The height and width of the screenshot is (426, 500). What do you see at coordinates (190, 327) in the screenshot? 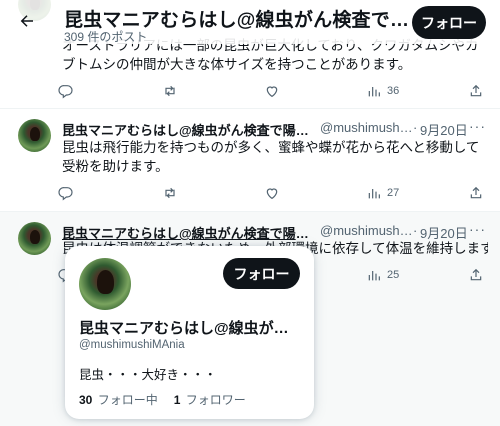
I see `card-name: 昆虫マニアむらはし@線虫がん検査で陽性だった人` at bounding box center [190, 327].